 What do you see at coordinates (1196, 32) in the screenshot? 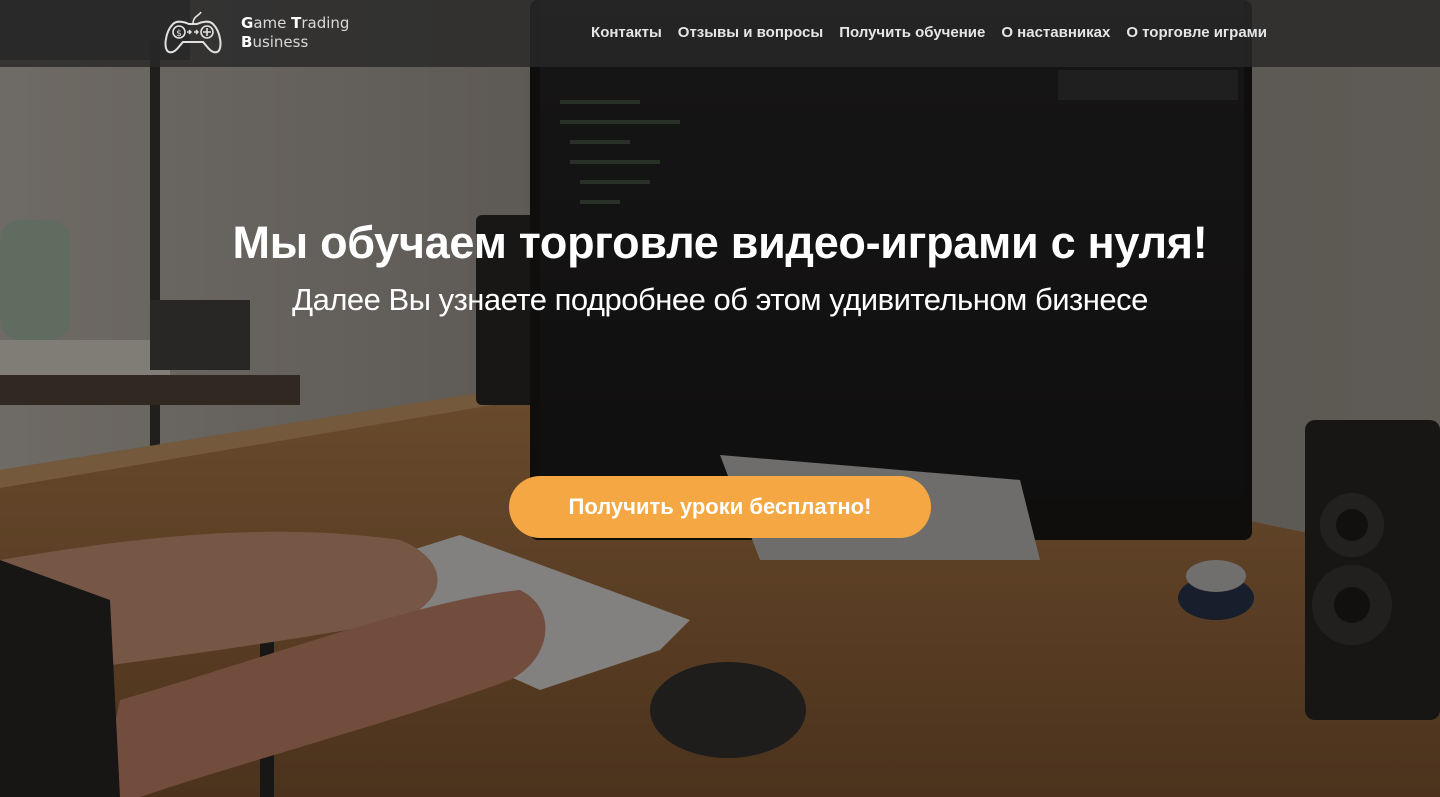
I see `nav-link-about-trading: О торговле играми` at bounding box center [1196, 32].